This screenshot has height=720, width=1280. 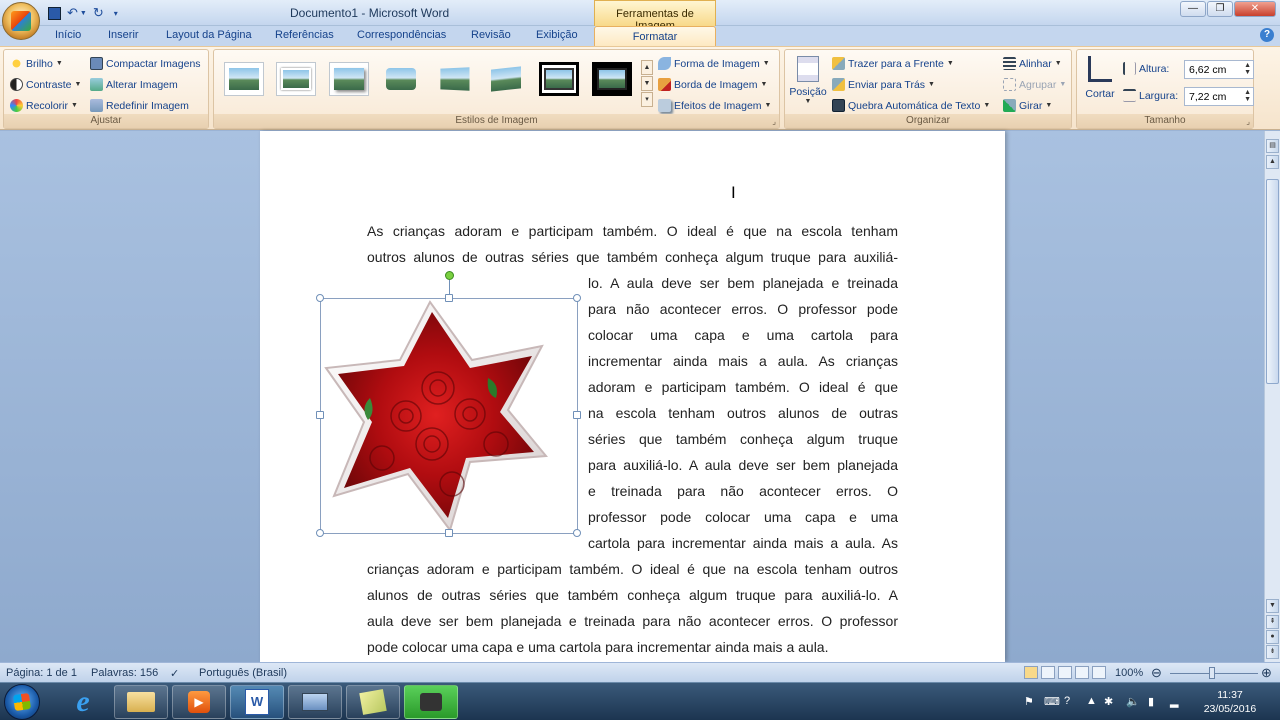 What do you see at coordinates (1067, 701) in the screenshot?
I see `help-tray-icon: ?` at bounding box center [1067, 701].